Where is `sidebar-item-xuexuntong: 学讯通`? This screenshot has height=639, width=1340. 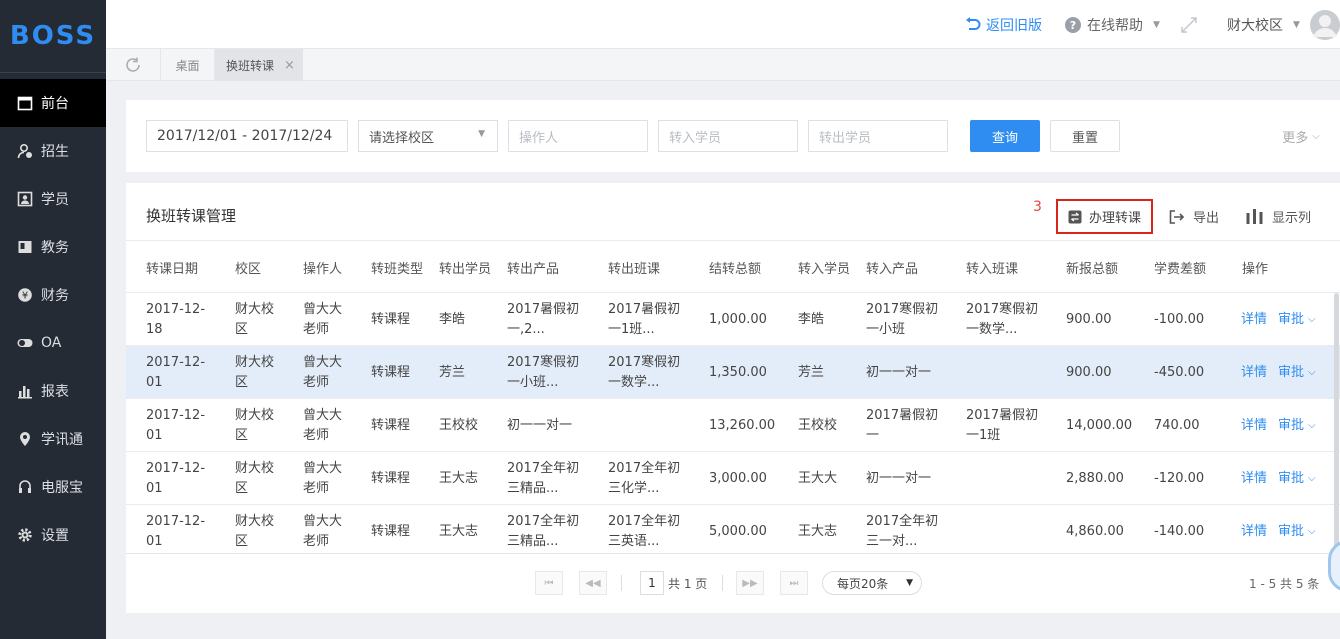 sidebar-item-xuexuntong: 学讯通 is located at coordinates (53, 439).